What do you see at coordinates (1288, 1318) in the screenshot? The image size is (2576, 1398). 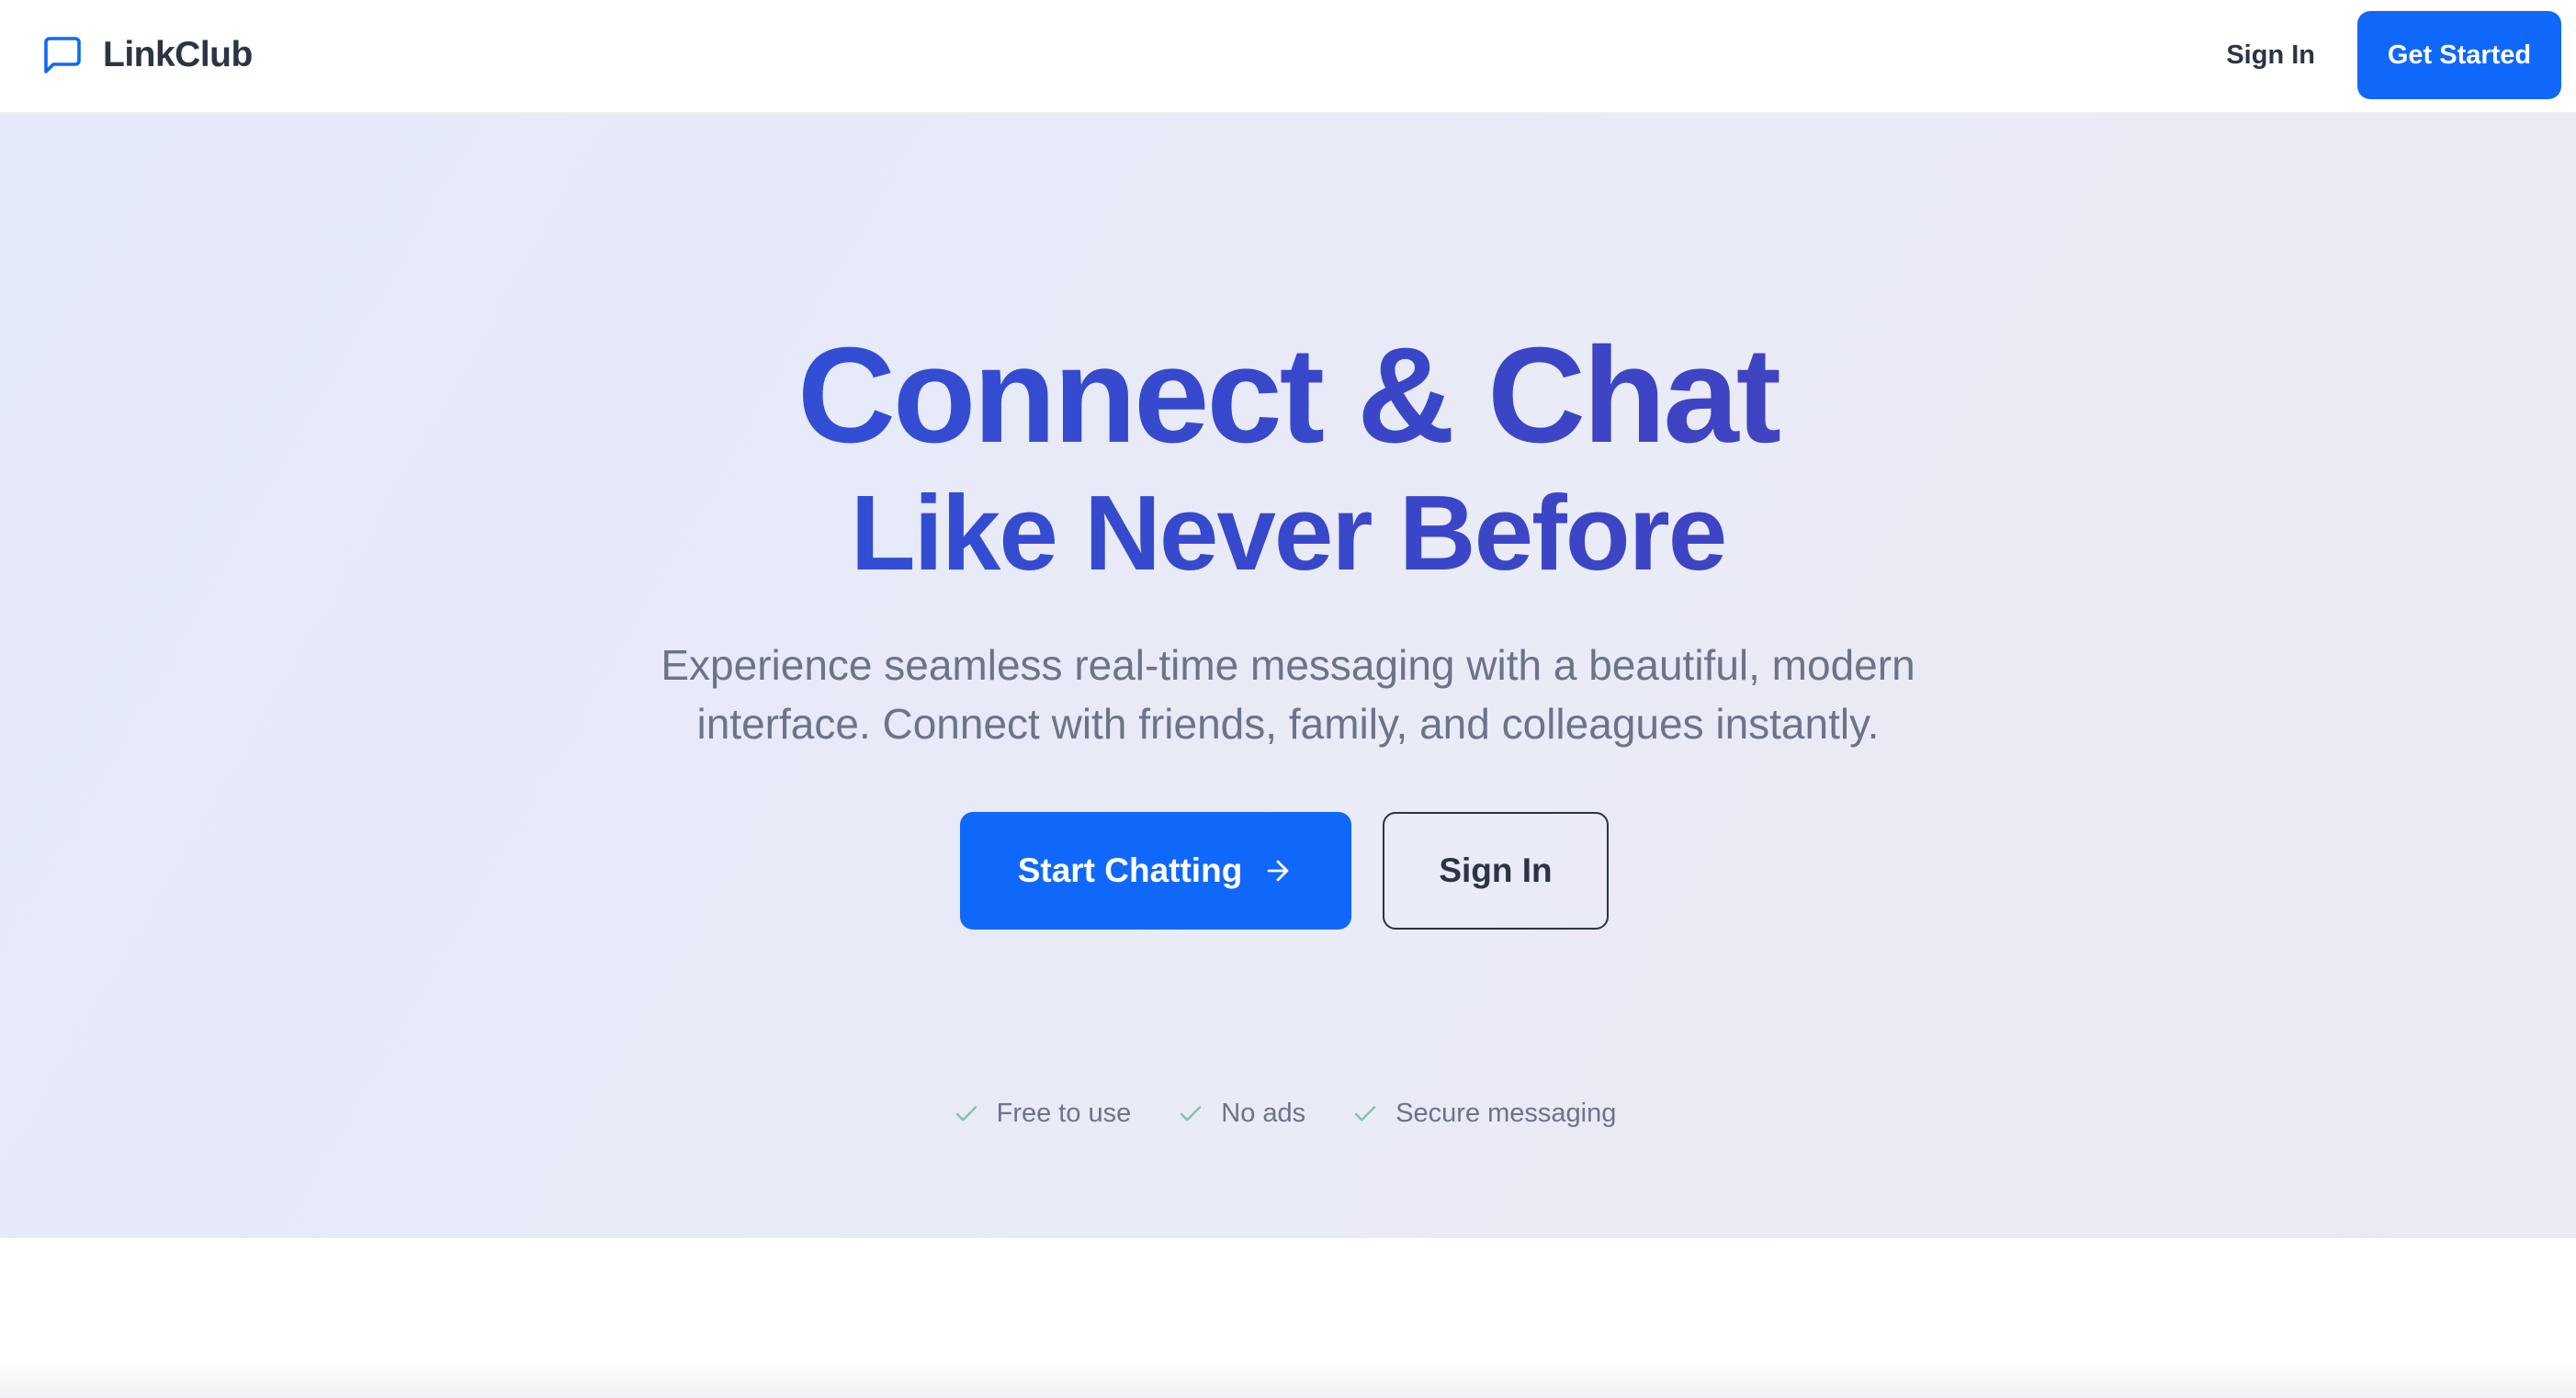 I see `next-section` at bounding box center [1288, 1318].